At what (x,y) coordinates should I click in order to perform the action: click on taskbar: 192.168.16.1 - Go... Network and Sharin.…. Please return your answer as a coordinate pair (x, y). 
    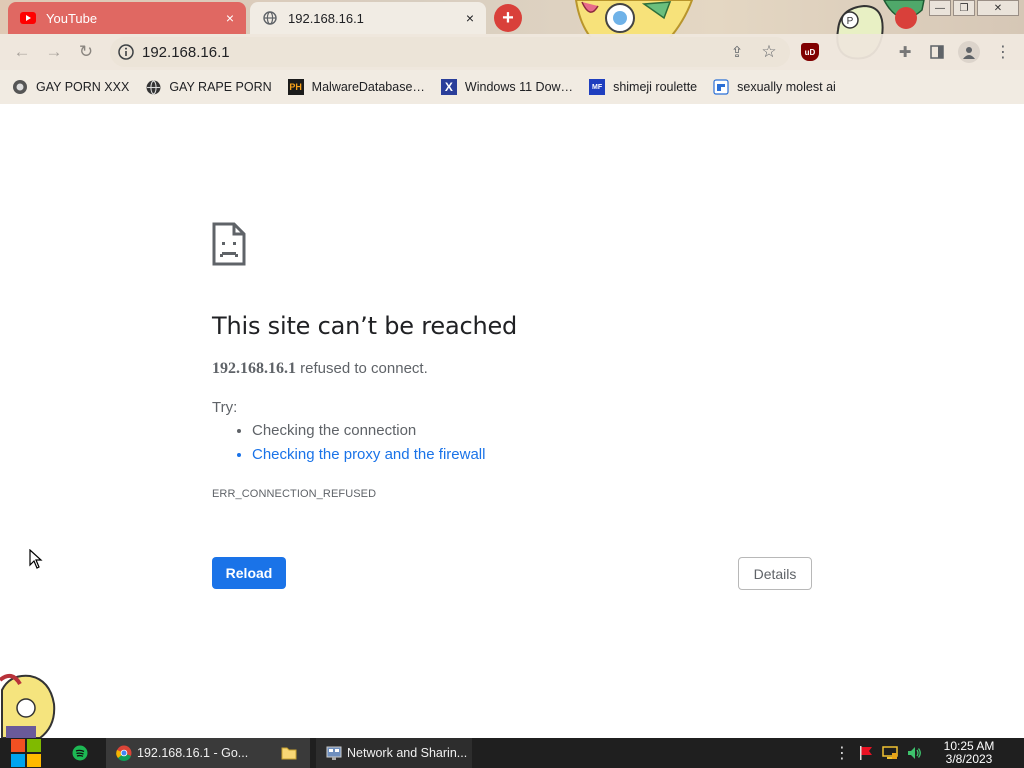
    Looking at the image, I should click on (512, 753).